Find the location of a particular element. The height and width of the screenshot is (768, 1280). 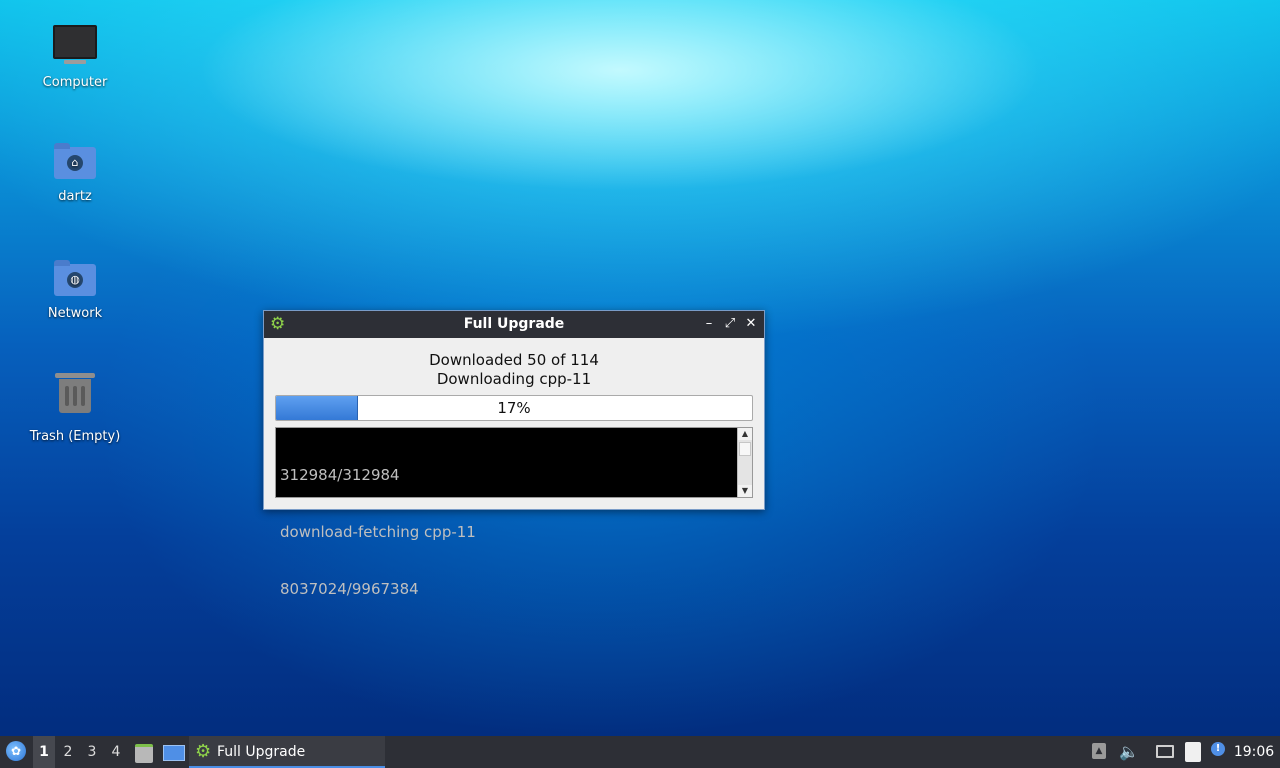

log-line: 312984/312984 is located at coordinates (340, 475).